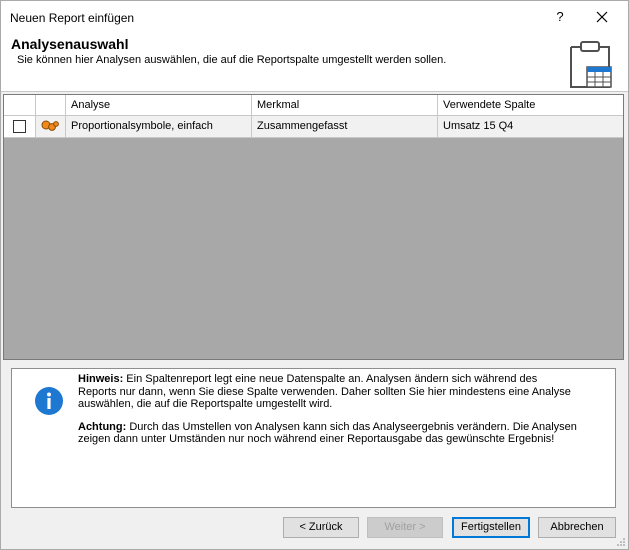 The height and width of the screenshot is (550, 629). I want to click on warning-label: Achtung:, so click(102, 426).